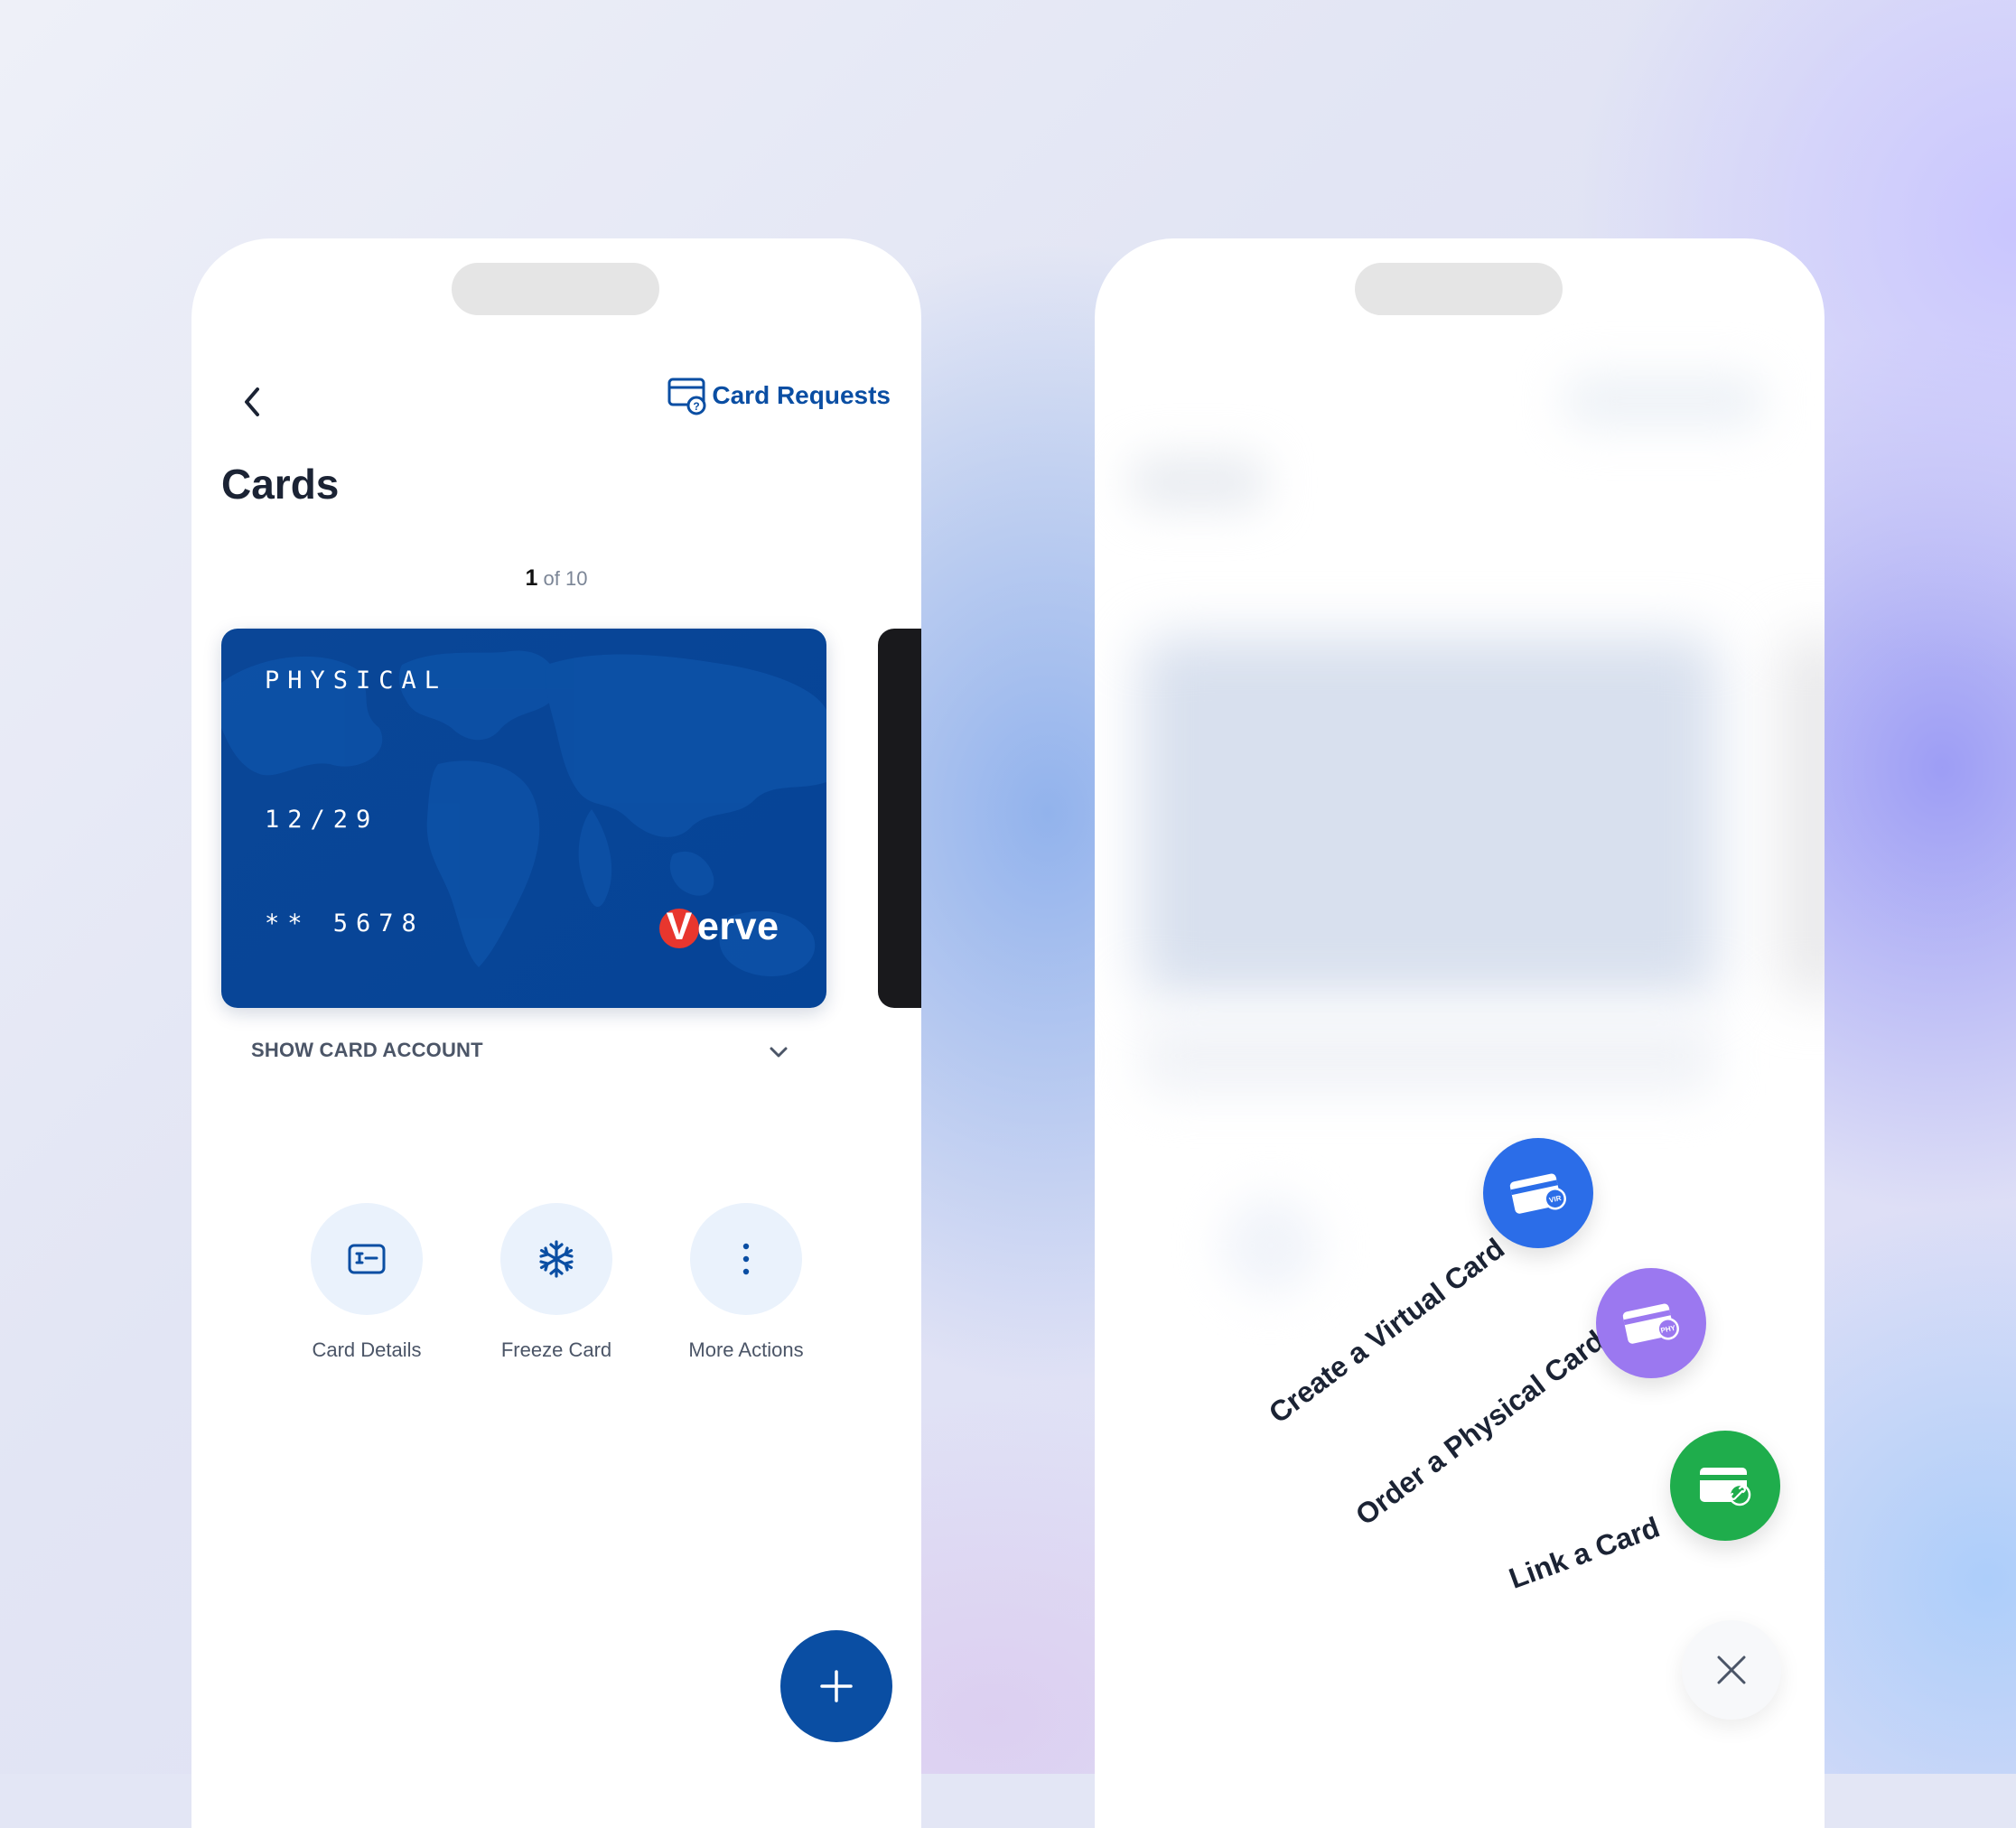 The height and width of the screenshot is (1828, 2016). Describe the element at coordinates (779, 1052) in the screenshot. I see `chevron-down-icon` at that location.